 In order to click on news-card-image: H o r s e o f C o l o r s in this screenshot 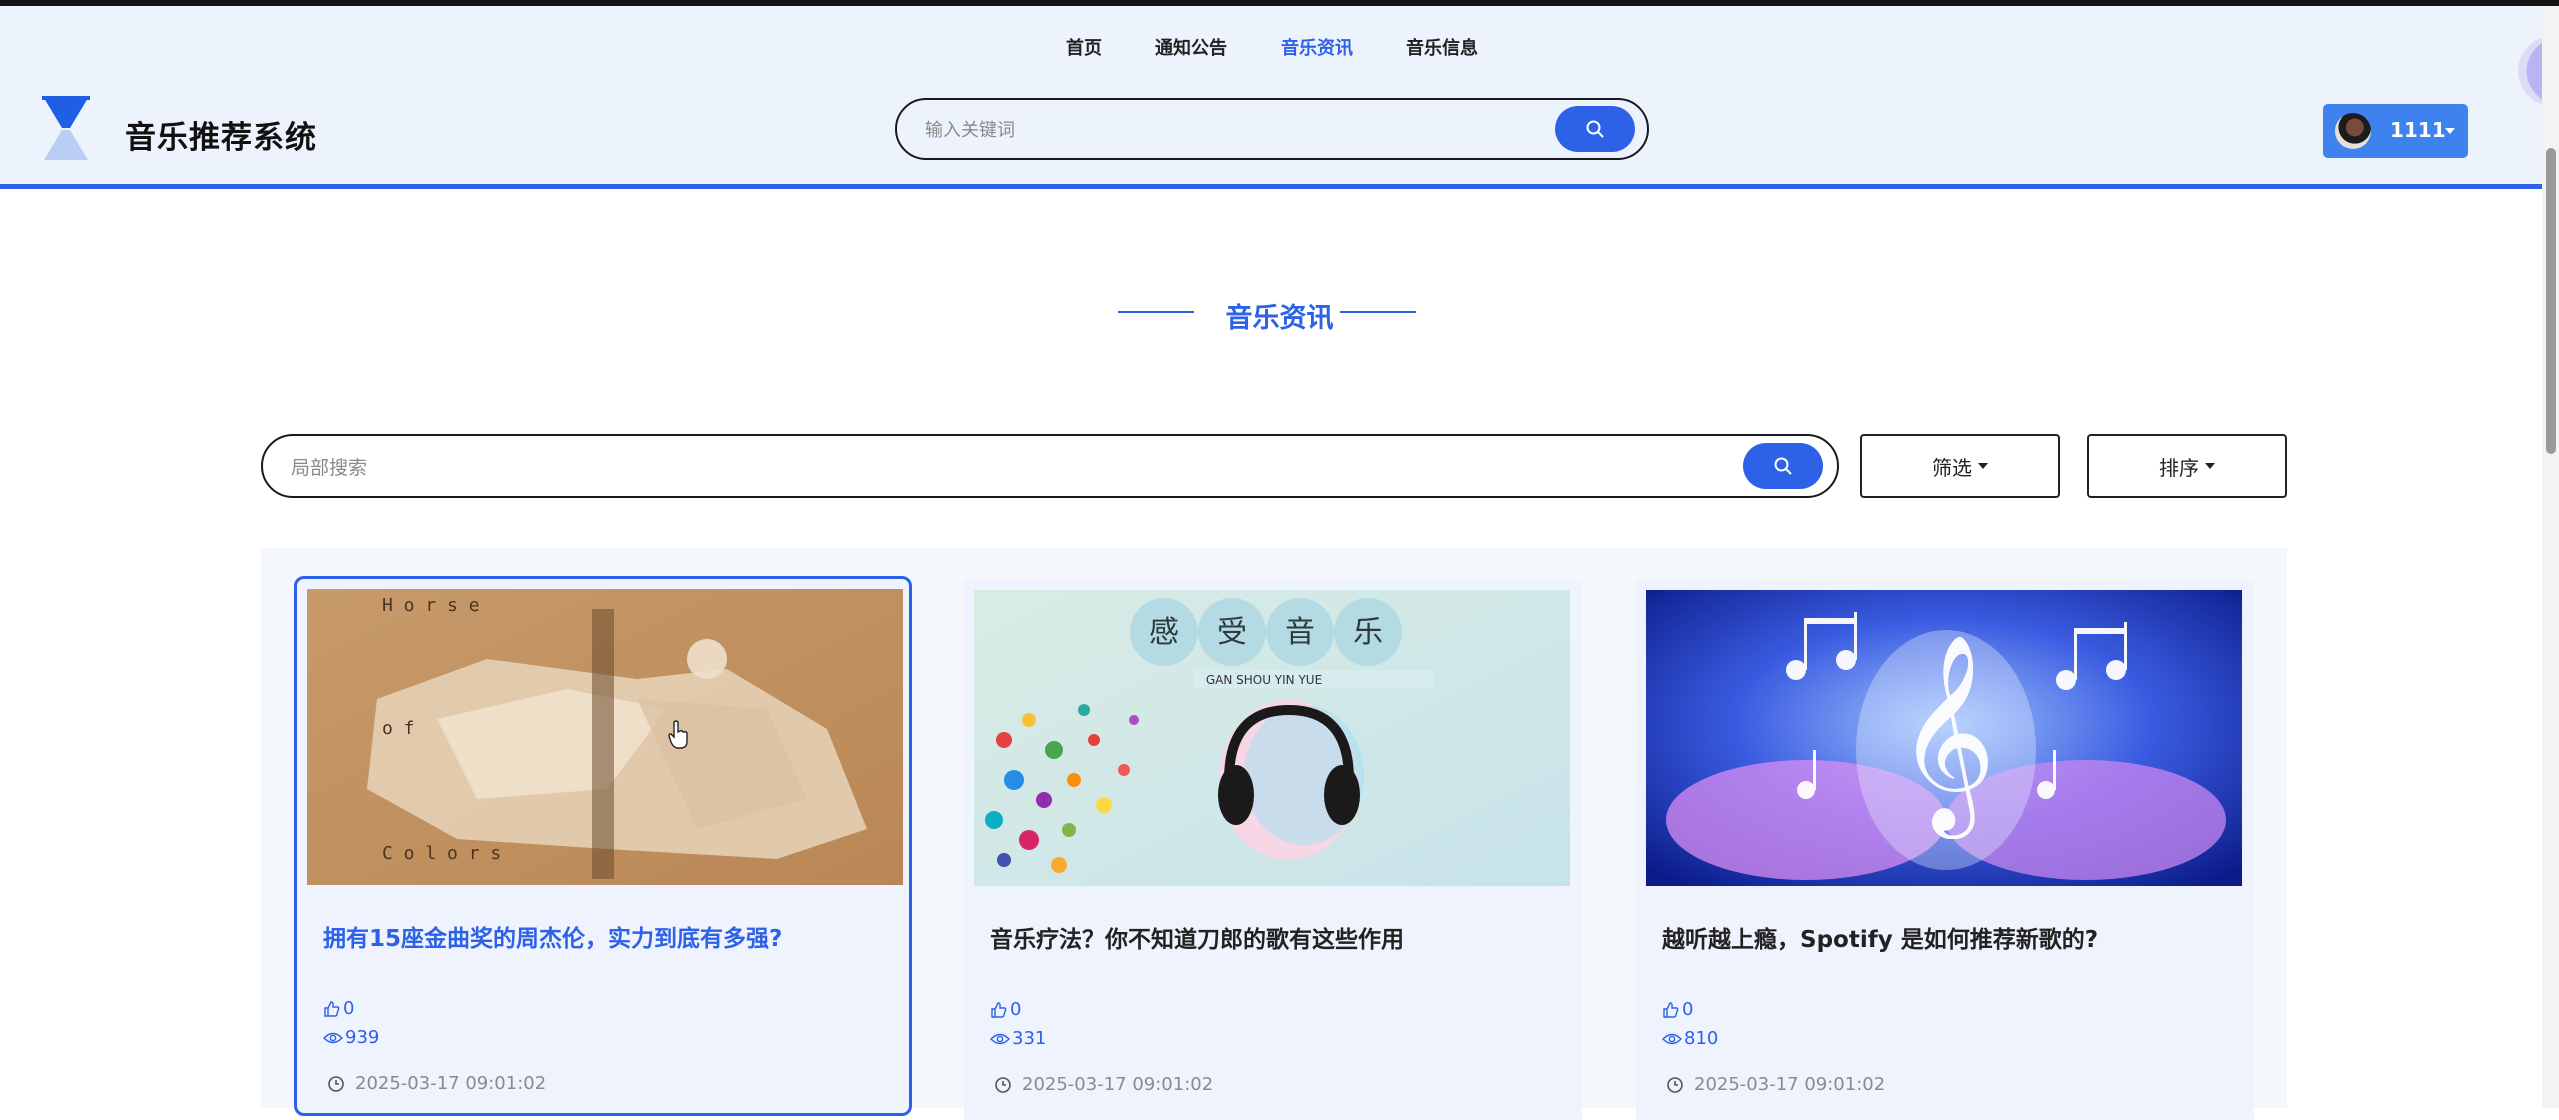, I will do `click(605, 737)`.